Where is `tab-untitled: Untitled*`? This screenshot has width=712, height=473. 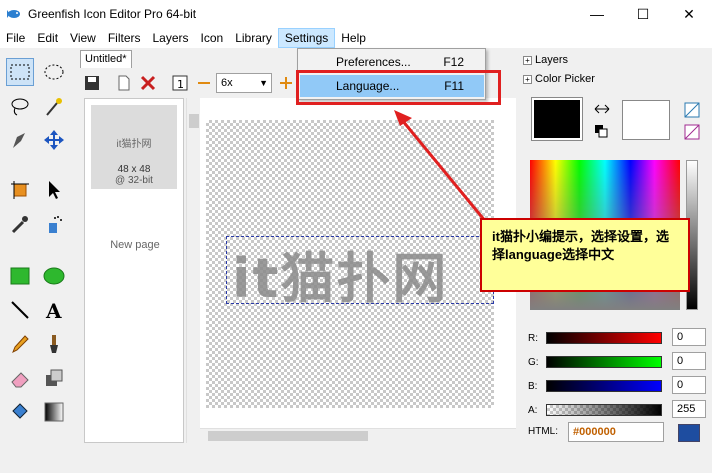 tab-untitled: Untitled* is located at coordinates (106, 59).